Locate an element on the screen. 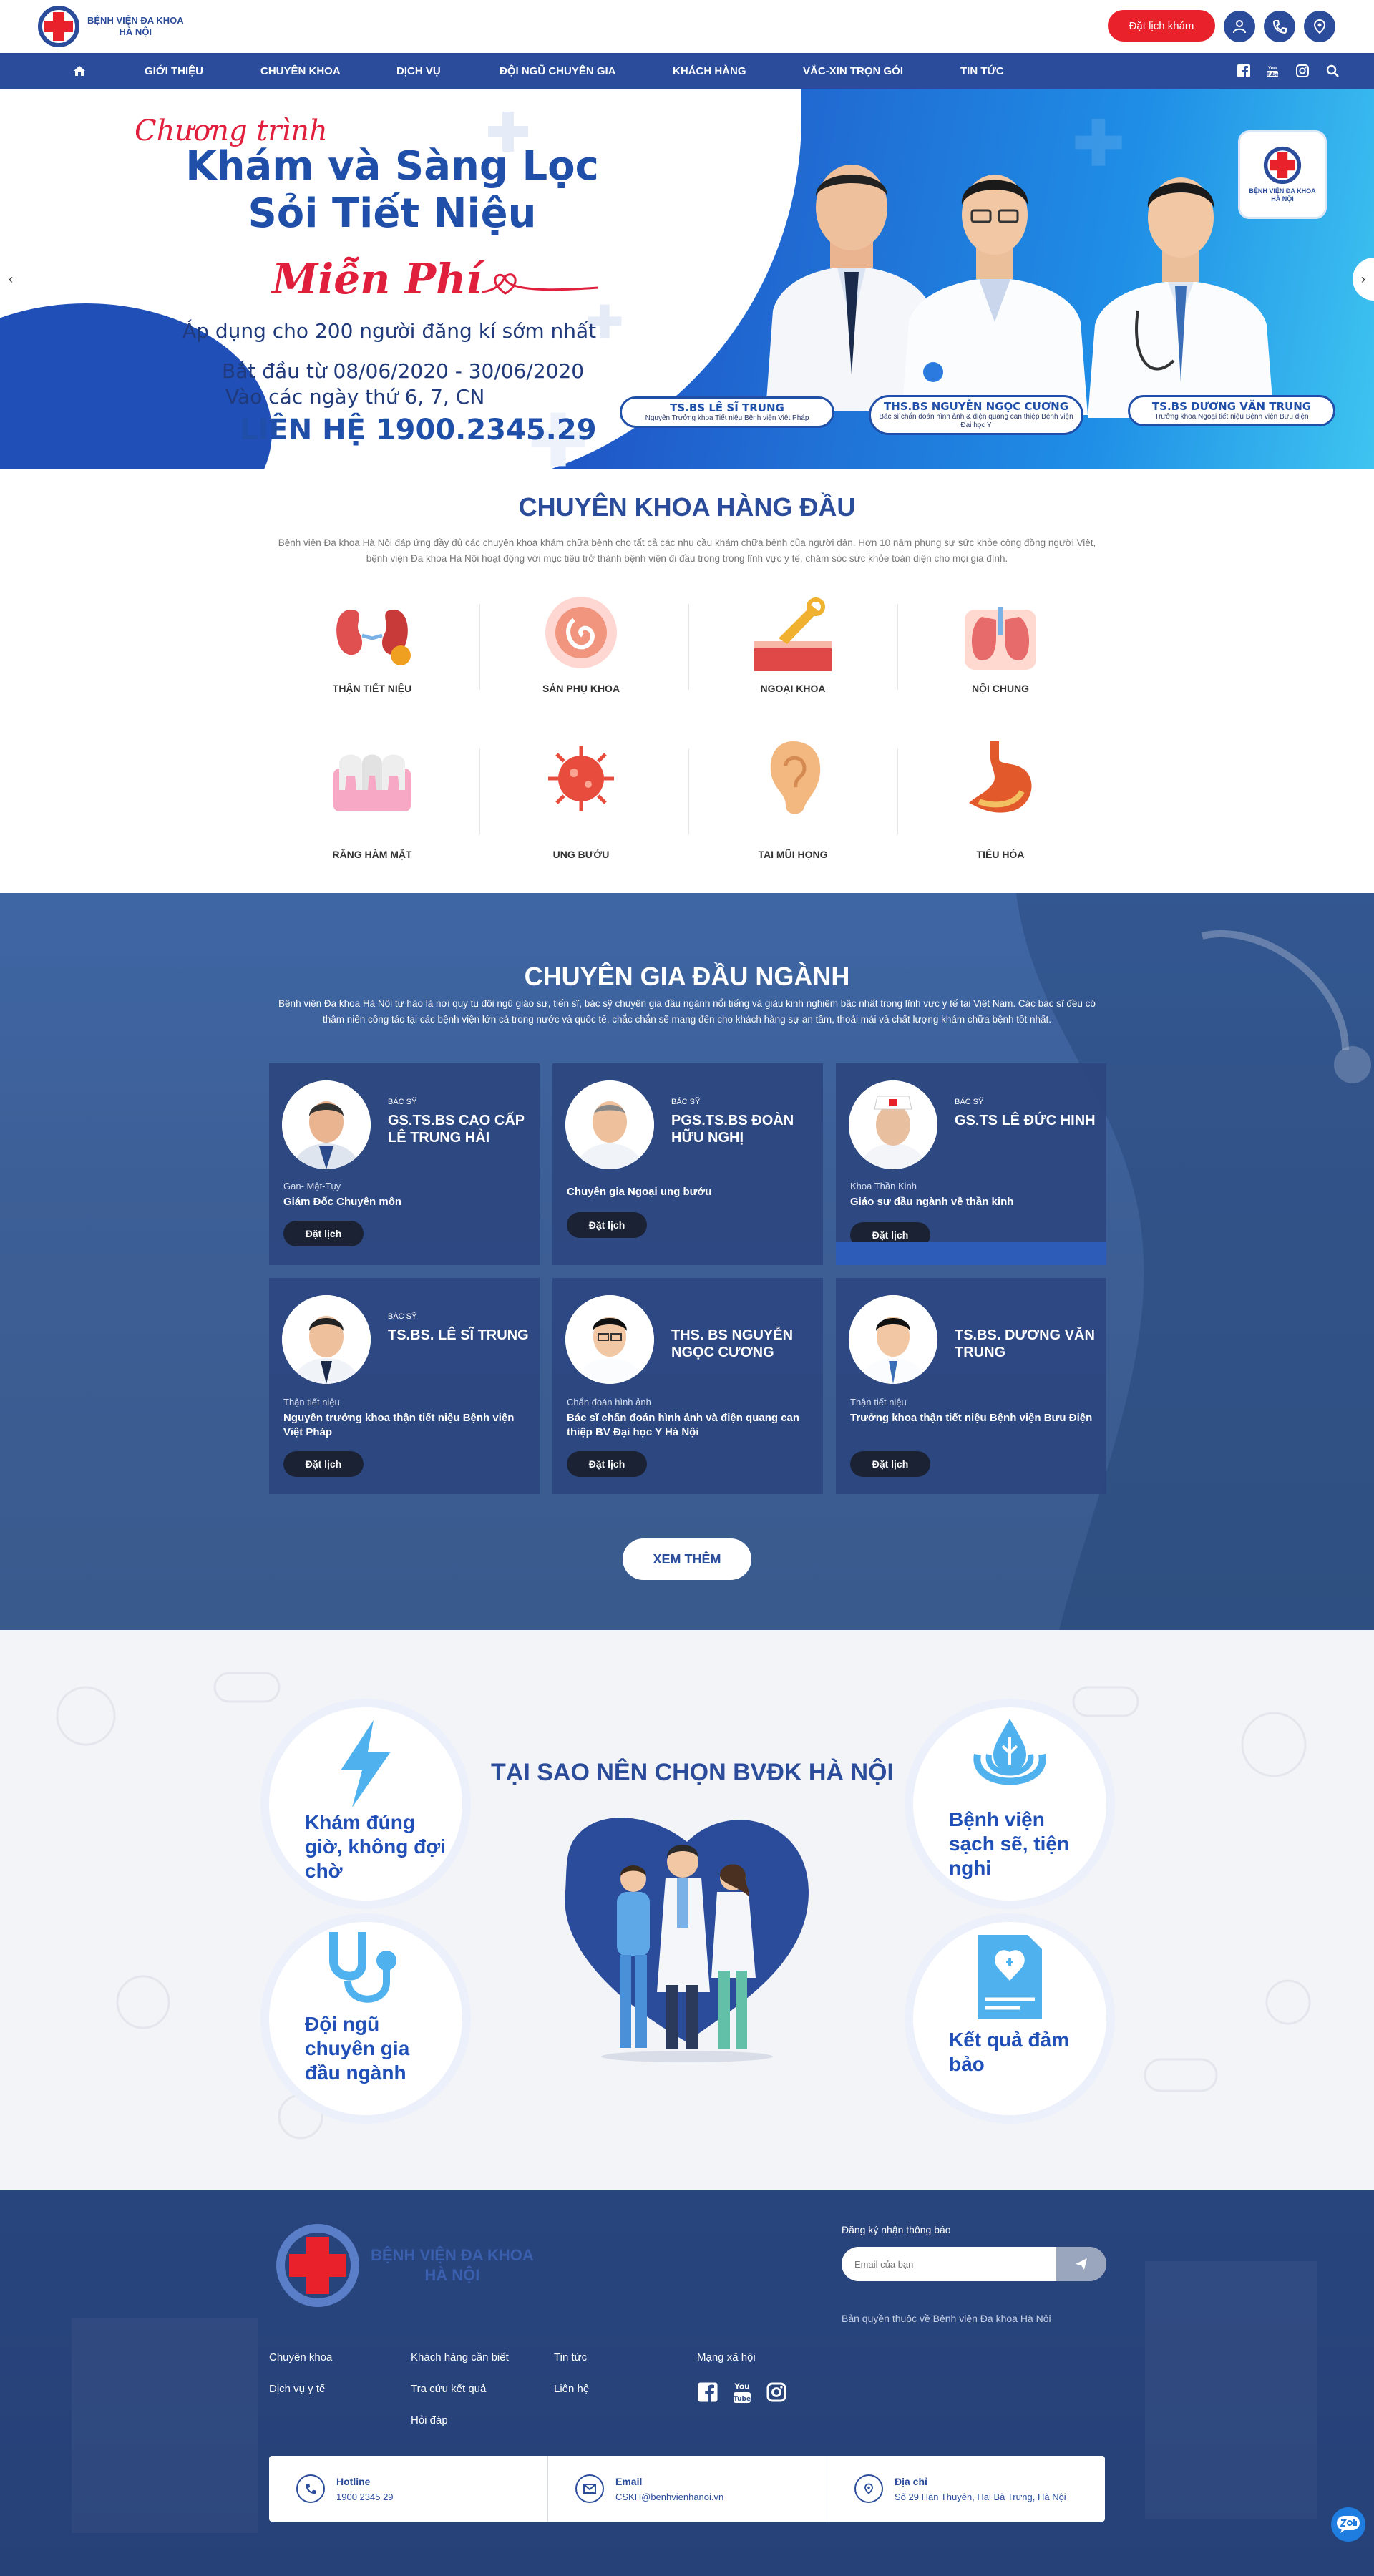 The image size is (1374, 2576). nav-item-services: DỊCH VỤ is located at coordinates (418, 71).